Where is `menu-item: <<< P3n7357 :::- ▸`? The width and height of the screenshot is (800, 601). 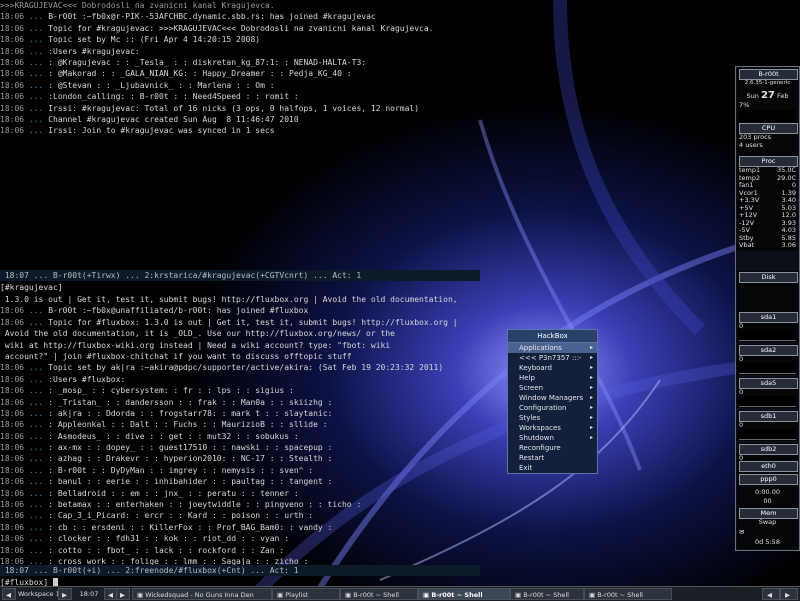 menu-item: <<< P3n7357 :::- ▸ is located at coordinates (552, 358).